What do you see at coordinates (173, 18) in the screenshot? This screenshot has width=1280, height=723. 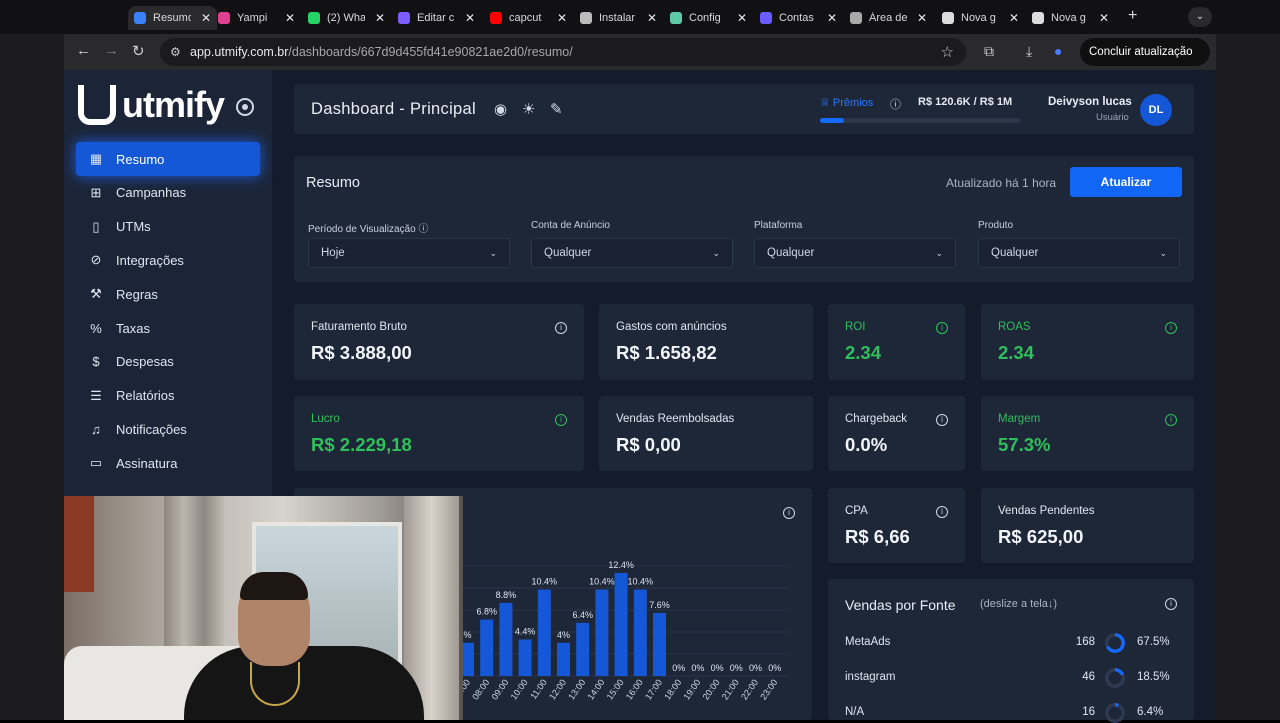 I see `browser-tab: Resumo ✕` at bounding box center [173, 18].